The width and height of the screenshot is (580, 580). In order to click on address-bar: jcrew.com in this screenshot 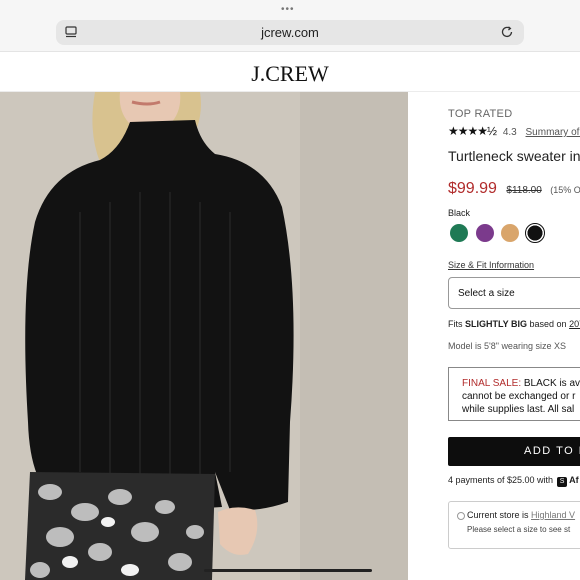, I will do `click(290, 32)`.